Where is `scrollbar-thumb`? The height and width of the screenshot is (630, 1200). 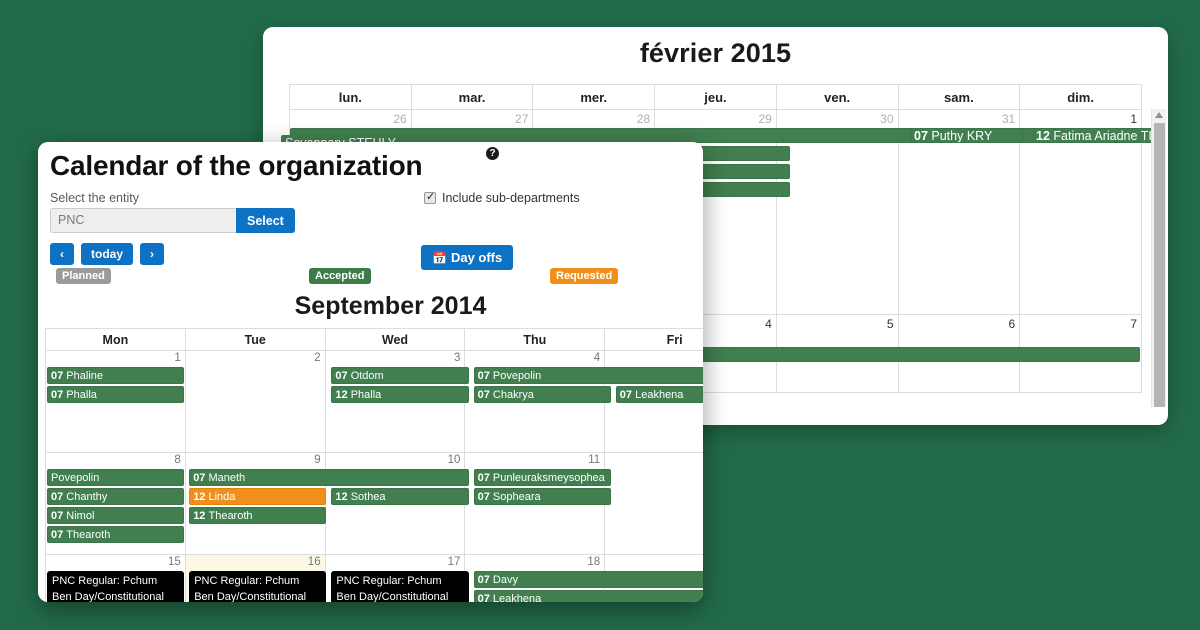 scrollbar-thumb is located at coordinates (1159, 265).